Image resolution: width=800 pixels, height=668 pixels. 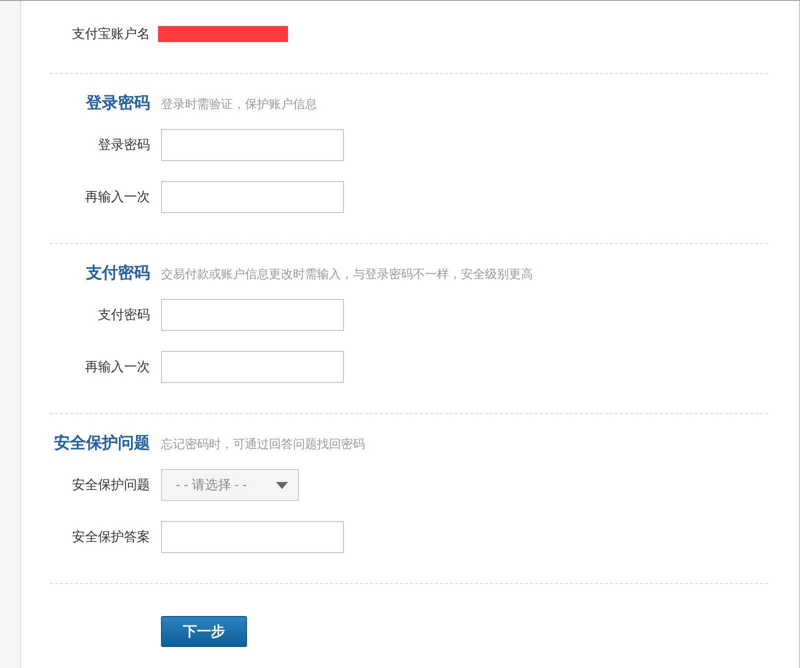 What do you see at coordinates (117, 103) in the screenshot?
I see `section-title: 登录密码` at bounding box center [117, 103].